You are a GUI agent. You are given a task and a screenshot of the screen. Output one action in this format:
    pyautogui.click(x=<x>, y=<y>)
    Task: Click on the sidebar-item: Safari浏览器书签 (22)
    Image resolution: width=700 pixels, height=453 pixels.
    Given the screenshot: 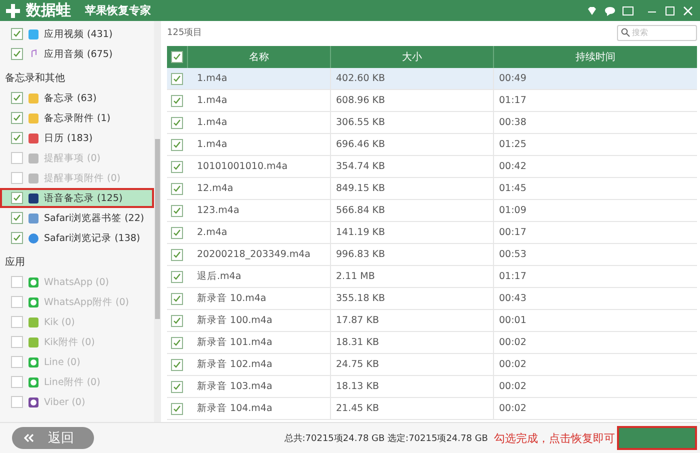 What is the action you would take?
    pyautogui.click(x=77, y=218)
    